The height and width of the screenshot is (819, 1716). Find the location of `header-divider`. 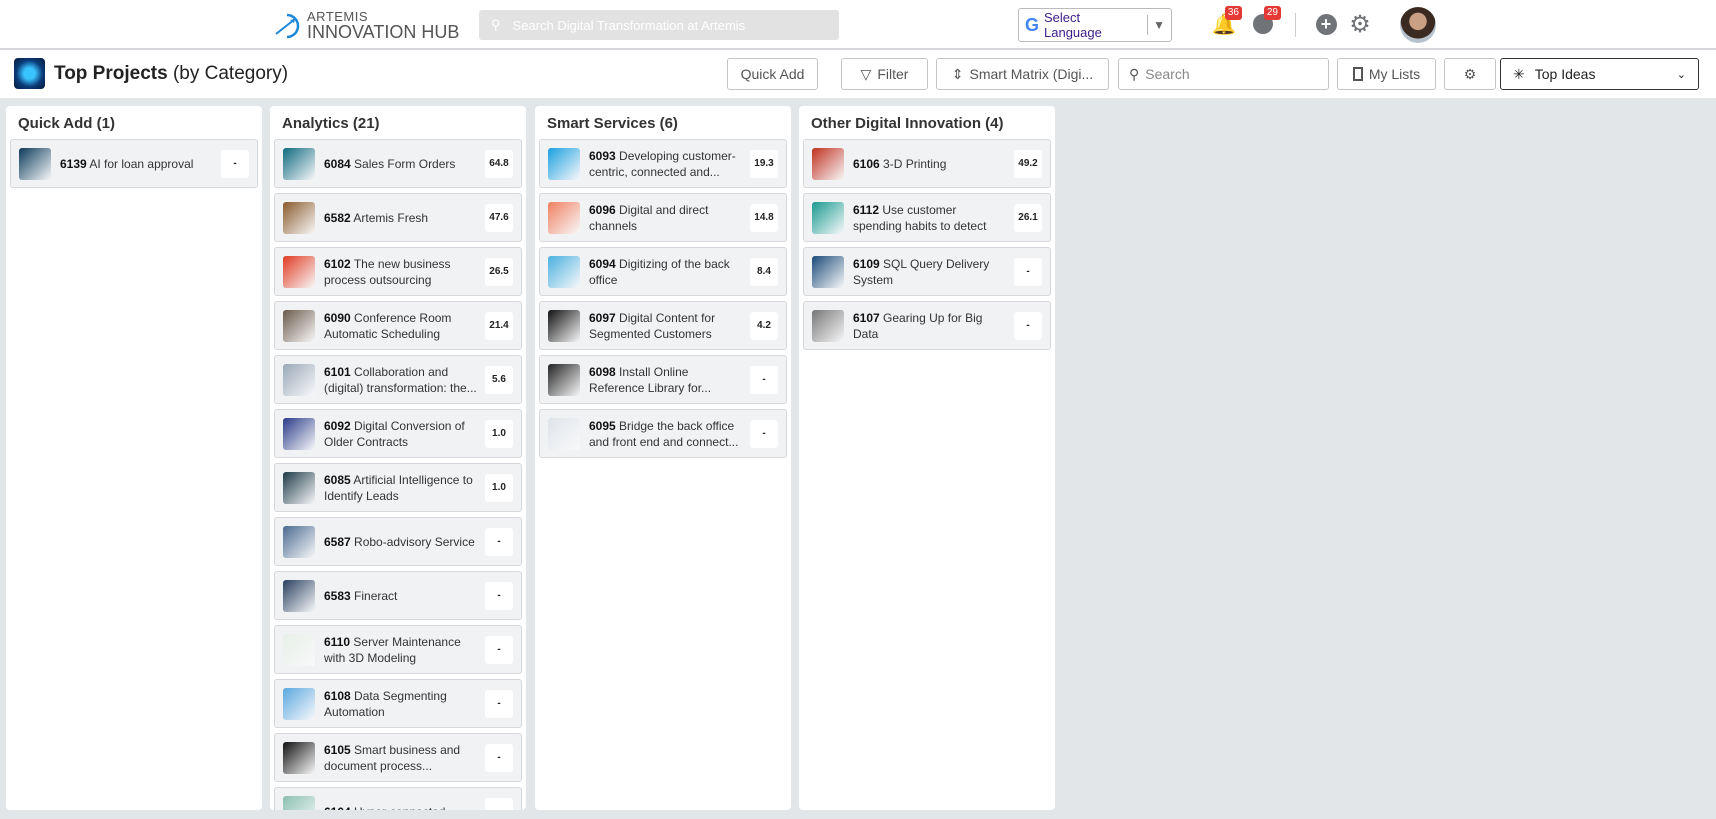

header-divider is located at coordinates (1295, 25).